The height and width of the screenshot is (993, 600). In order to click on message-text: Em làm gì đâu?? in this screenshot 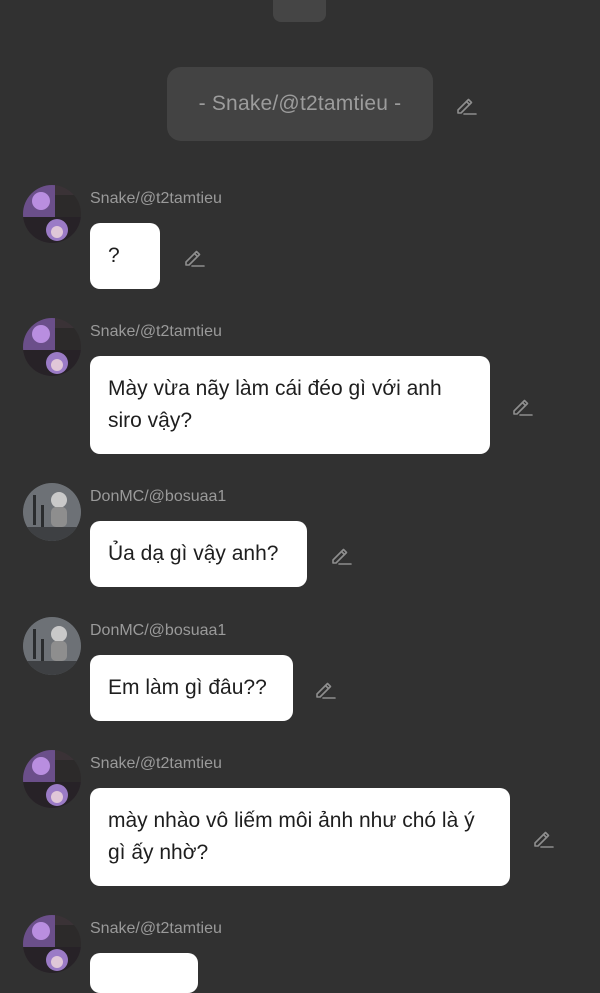, I will do `click(187, 687)`.